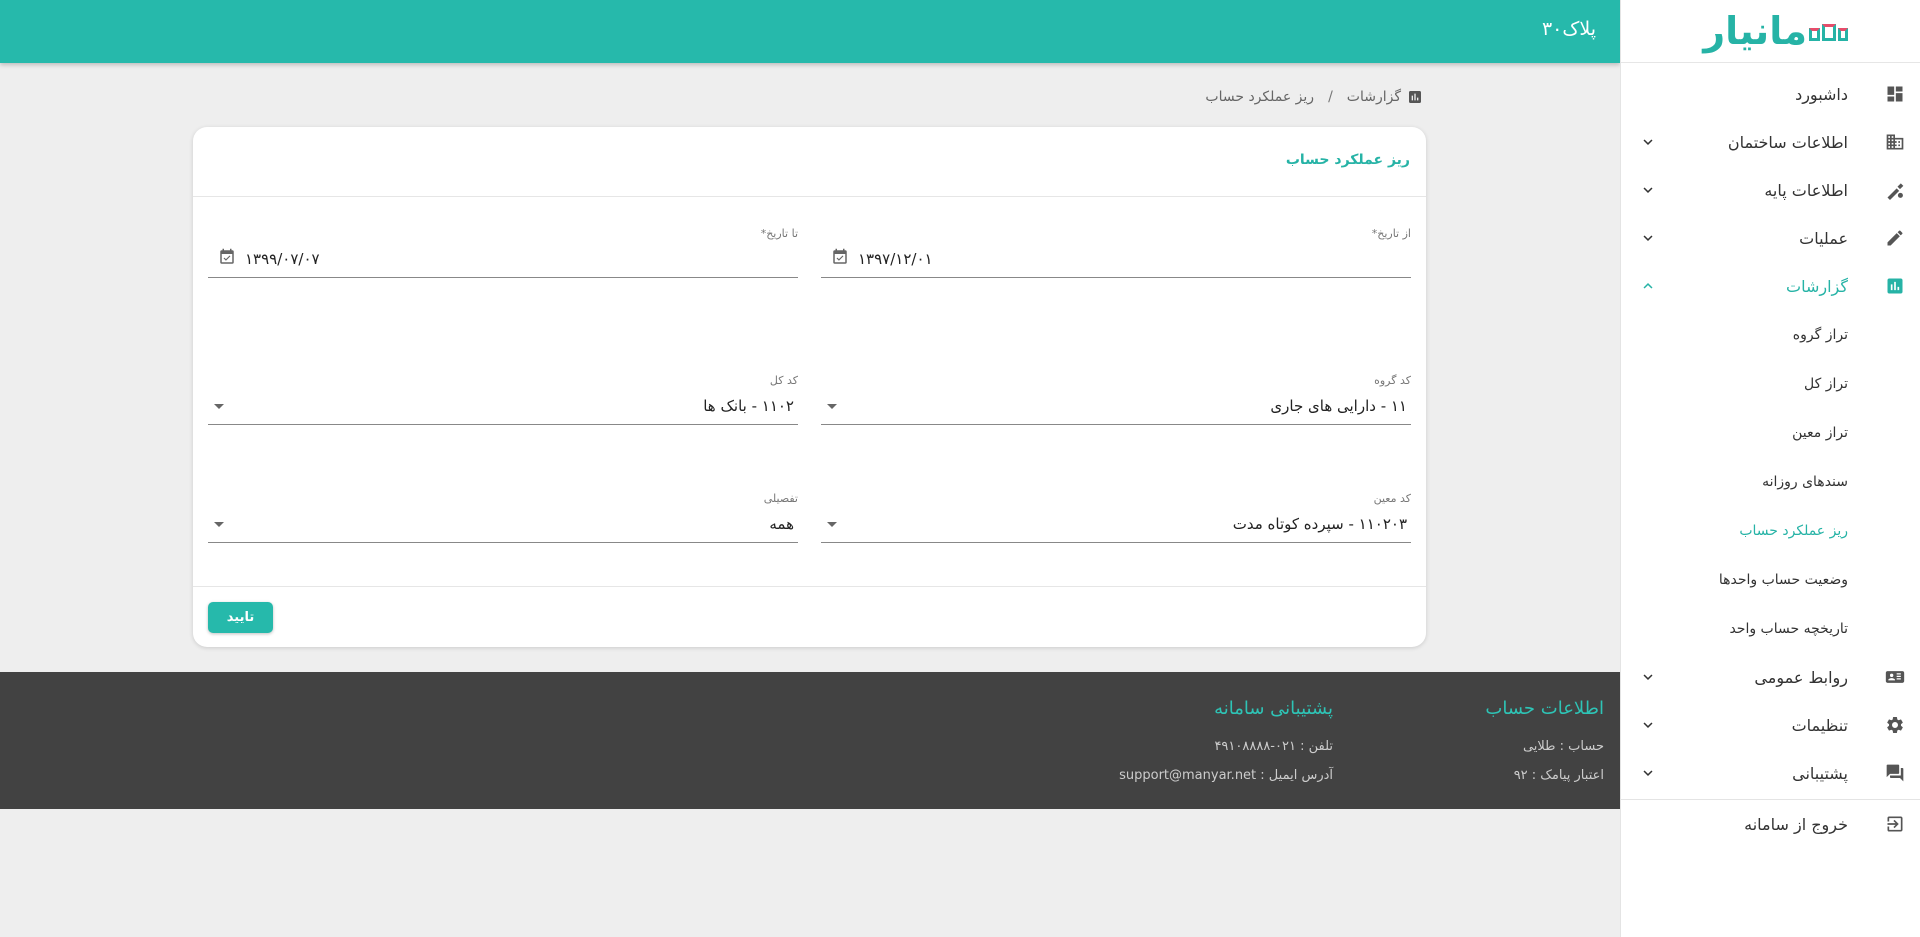 This screenshot has width=1920, height=937. What do you see at coordinates (1820, 773) in the screenshot?
I see `sidebar-item-label: پشتیبانی` at bounding box center [1820, 773].